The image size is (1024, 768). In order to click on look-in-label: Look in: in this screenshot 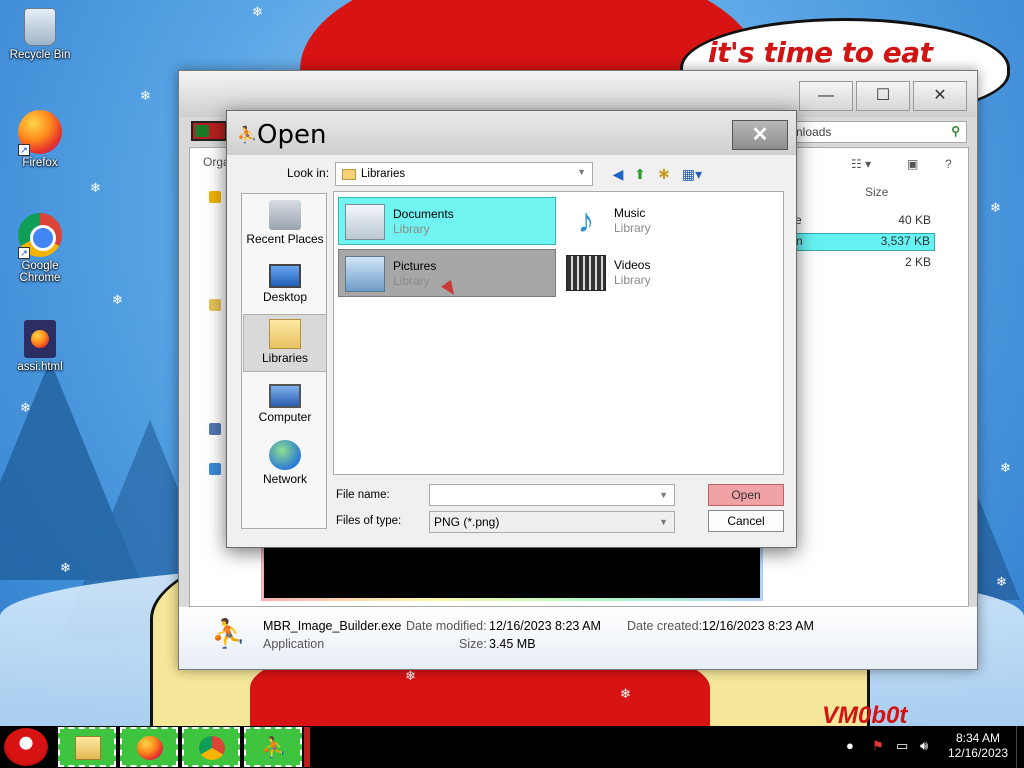, I will do `click(308, 173)`.